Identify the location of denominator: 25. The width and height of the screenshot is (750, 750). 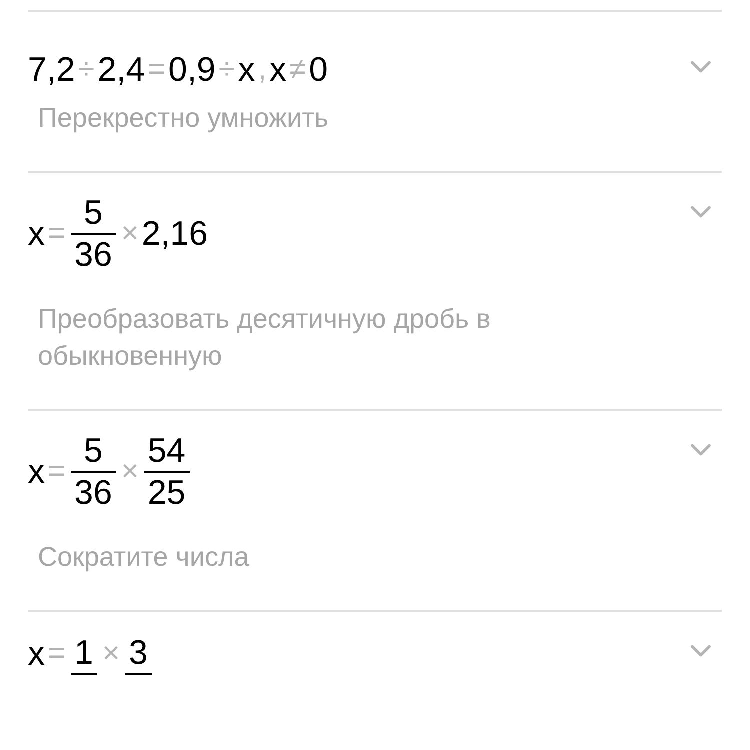
(166, 493).